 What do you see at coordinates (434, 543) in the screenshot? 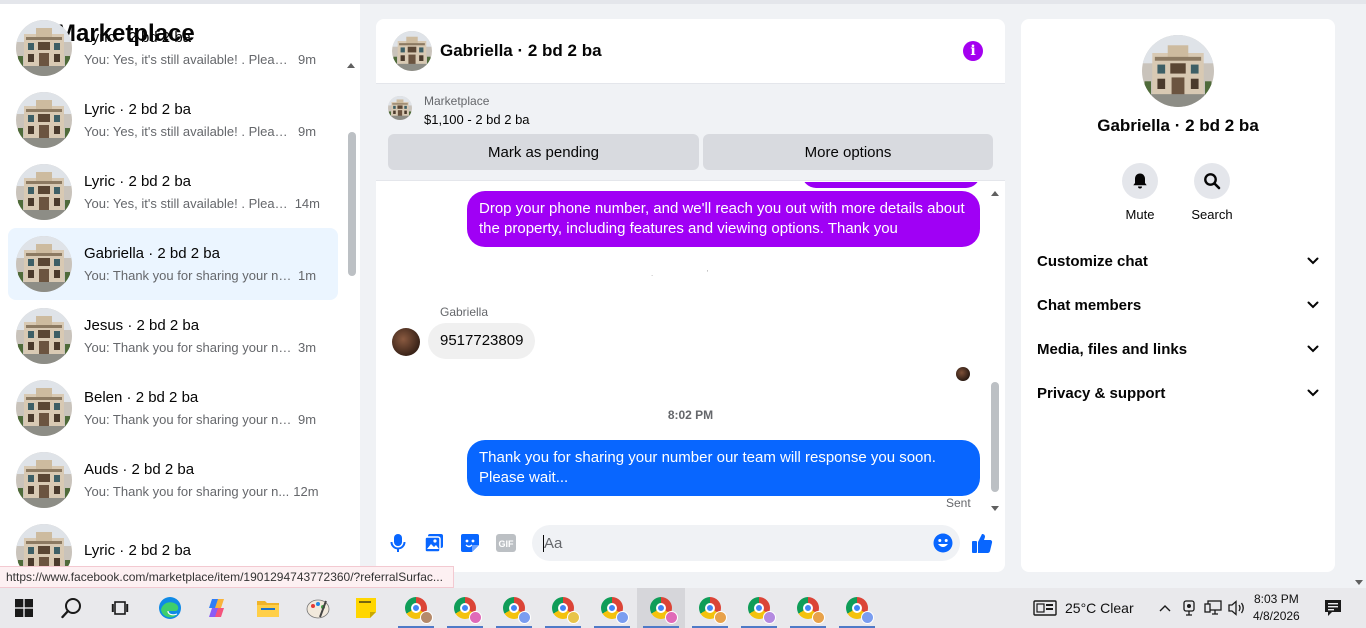
I see `photo-icon` at bounding box center [434, 543].